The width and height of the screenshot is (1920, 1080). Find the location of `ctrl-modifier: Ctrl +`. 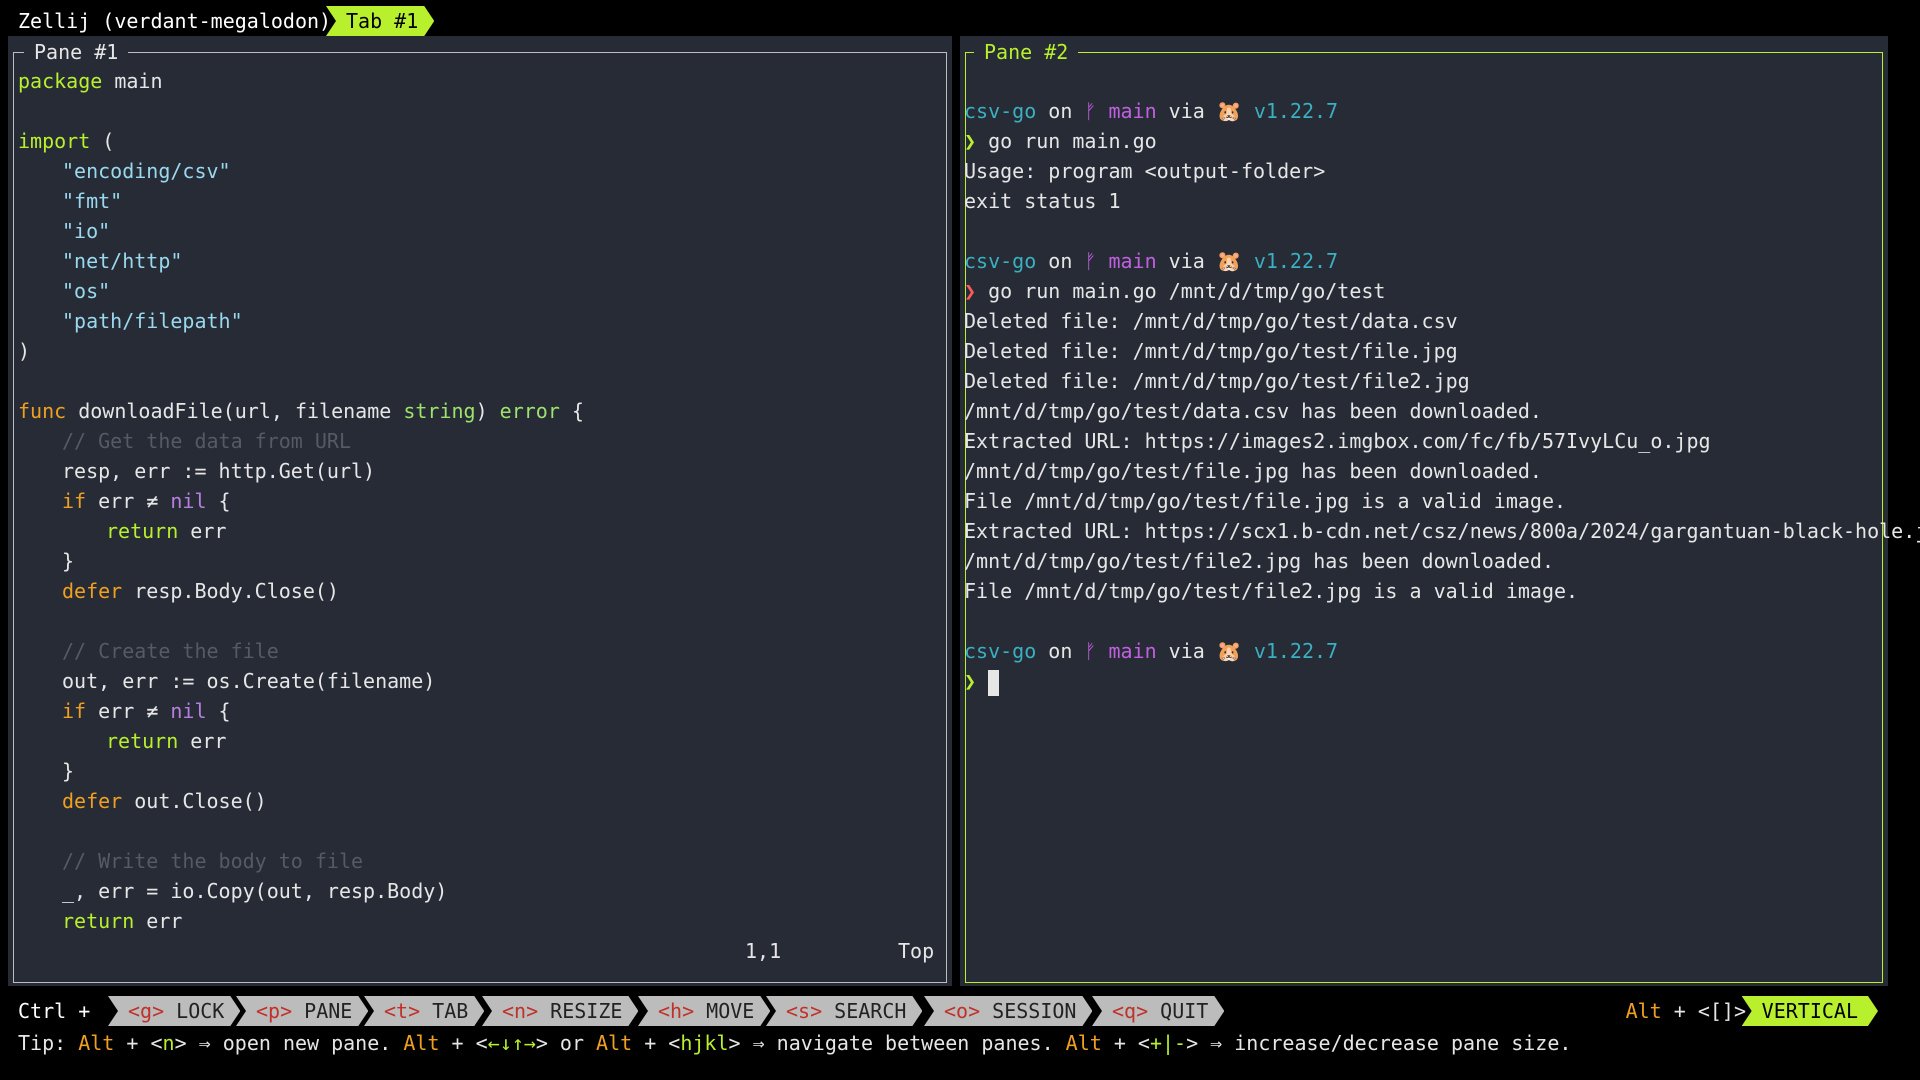

ctrl-modifier: Ctrl + is located at coordinates (54, 1011).